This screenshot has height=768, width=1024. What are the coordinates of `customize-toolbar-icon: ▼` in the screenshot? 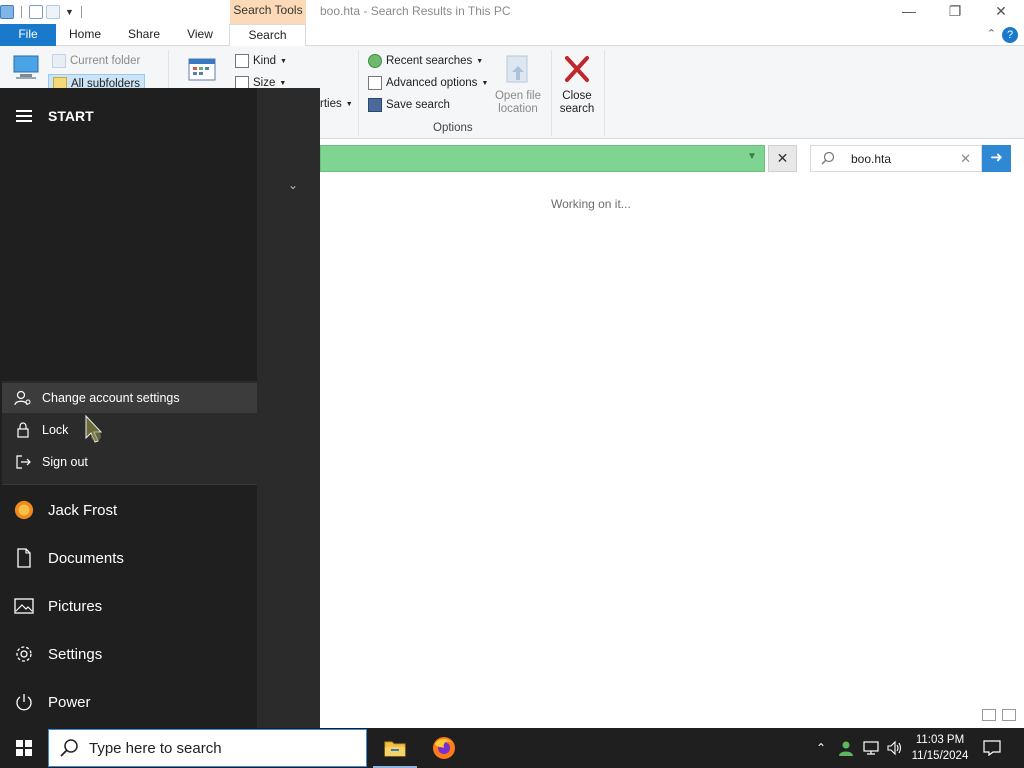 It's located at (69, 12).